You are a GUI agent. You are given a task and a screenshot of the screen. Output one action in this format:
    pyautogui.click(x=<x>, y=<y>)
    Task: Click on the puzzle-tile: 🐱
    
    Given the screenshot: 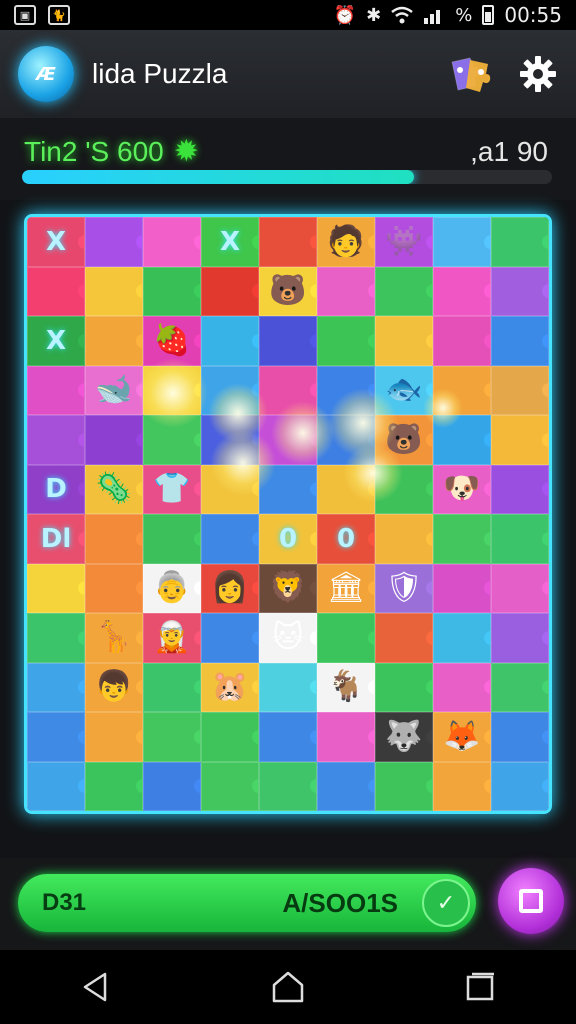 What is the action you would take?
    pyautogui.click(x=288, y=638)
    